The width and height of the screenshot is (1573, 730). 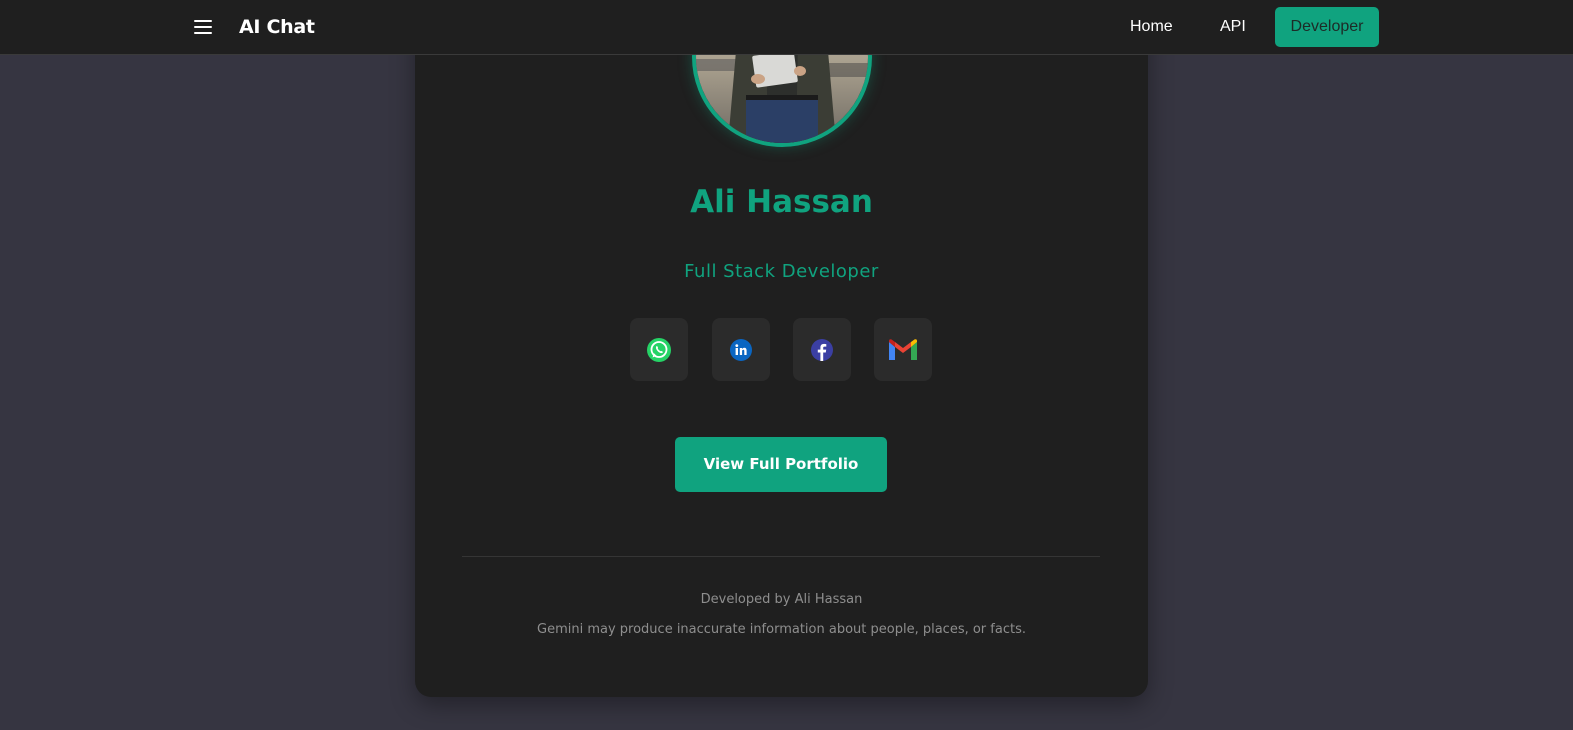 I want to click on nav-api-link: API, so click(x=1233, y=27).